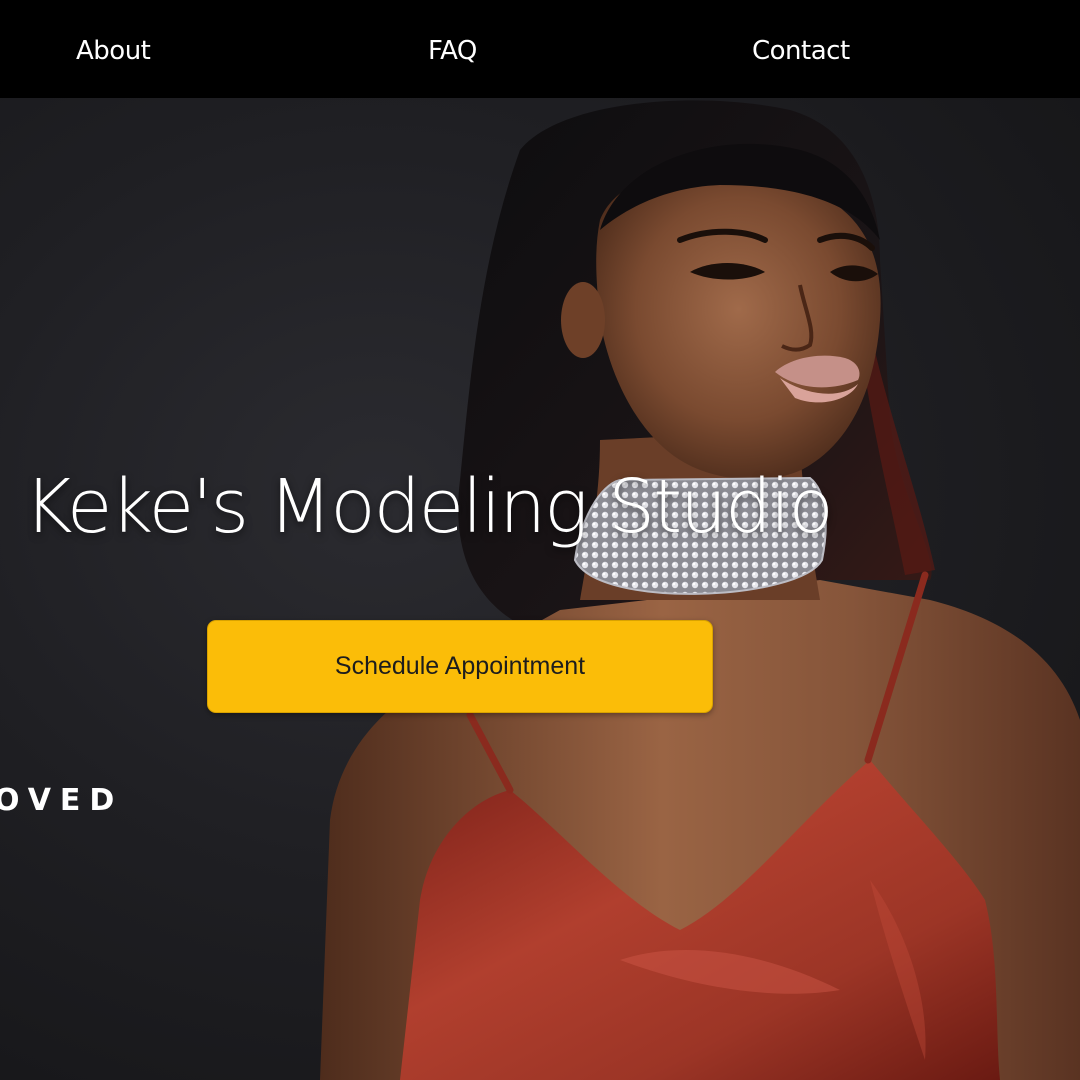 This screenshot has width=1080, height=1080. Describe the element at coordinates (540, 49) in the screenshot. I see `top-navigation-bar: About FAQ Contact` at that location.